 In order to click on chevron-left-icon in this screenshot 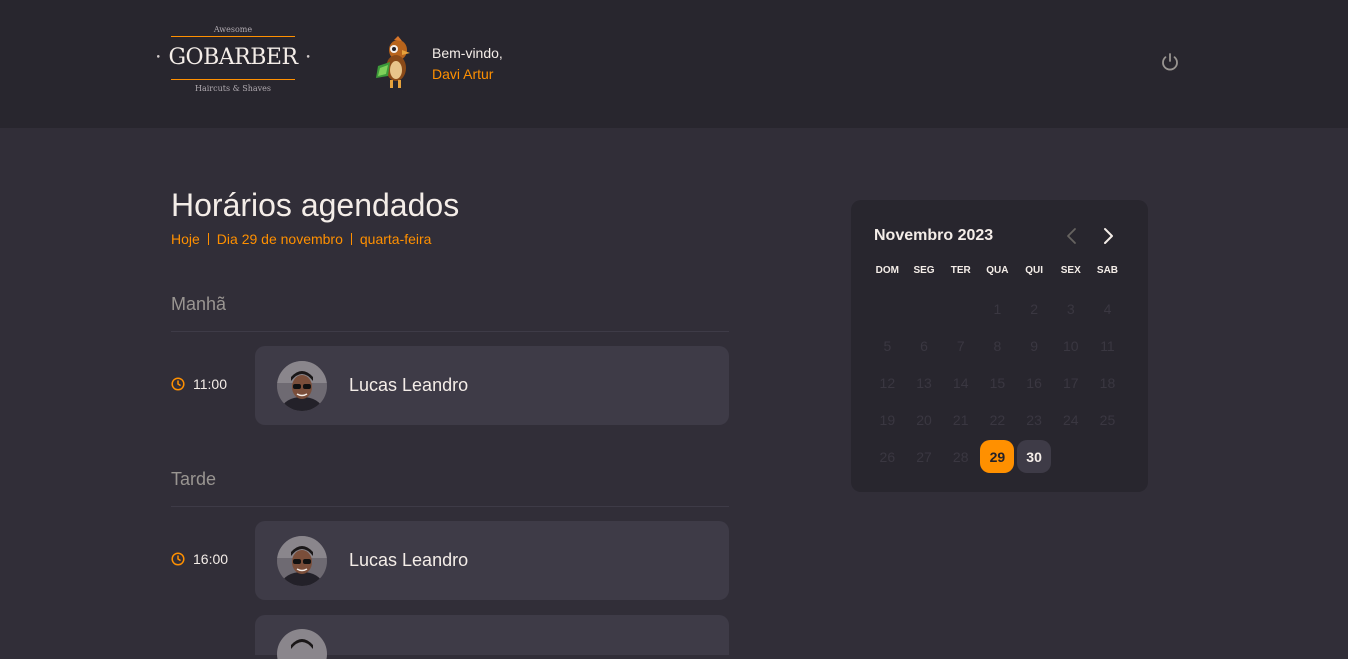, I will do `click(1072, 236)`.